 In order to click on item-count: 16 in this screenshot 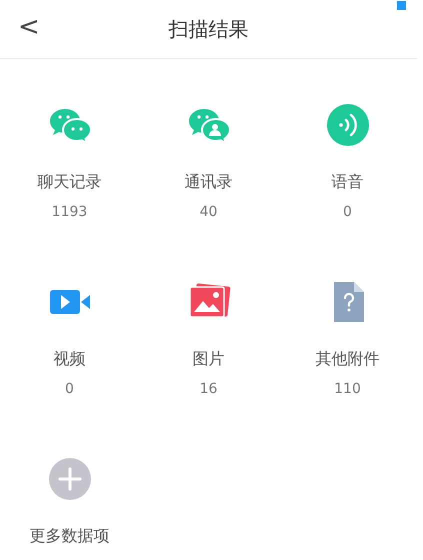, I will do `click(209, 389)`.